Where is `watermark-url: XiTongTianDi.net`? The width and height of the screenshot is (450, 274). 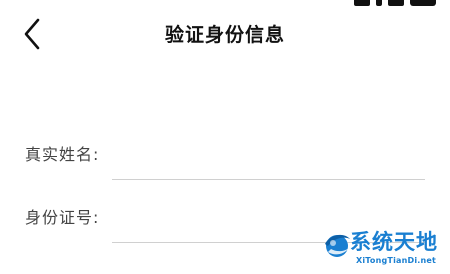
watermark-url: XiTongTianDi.net is located at coordinates (396, 260).